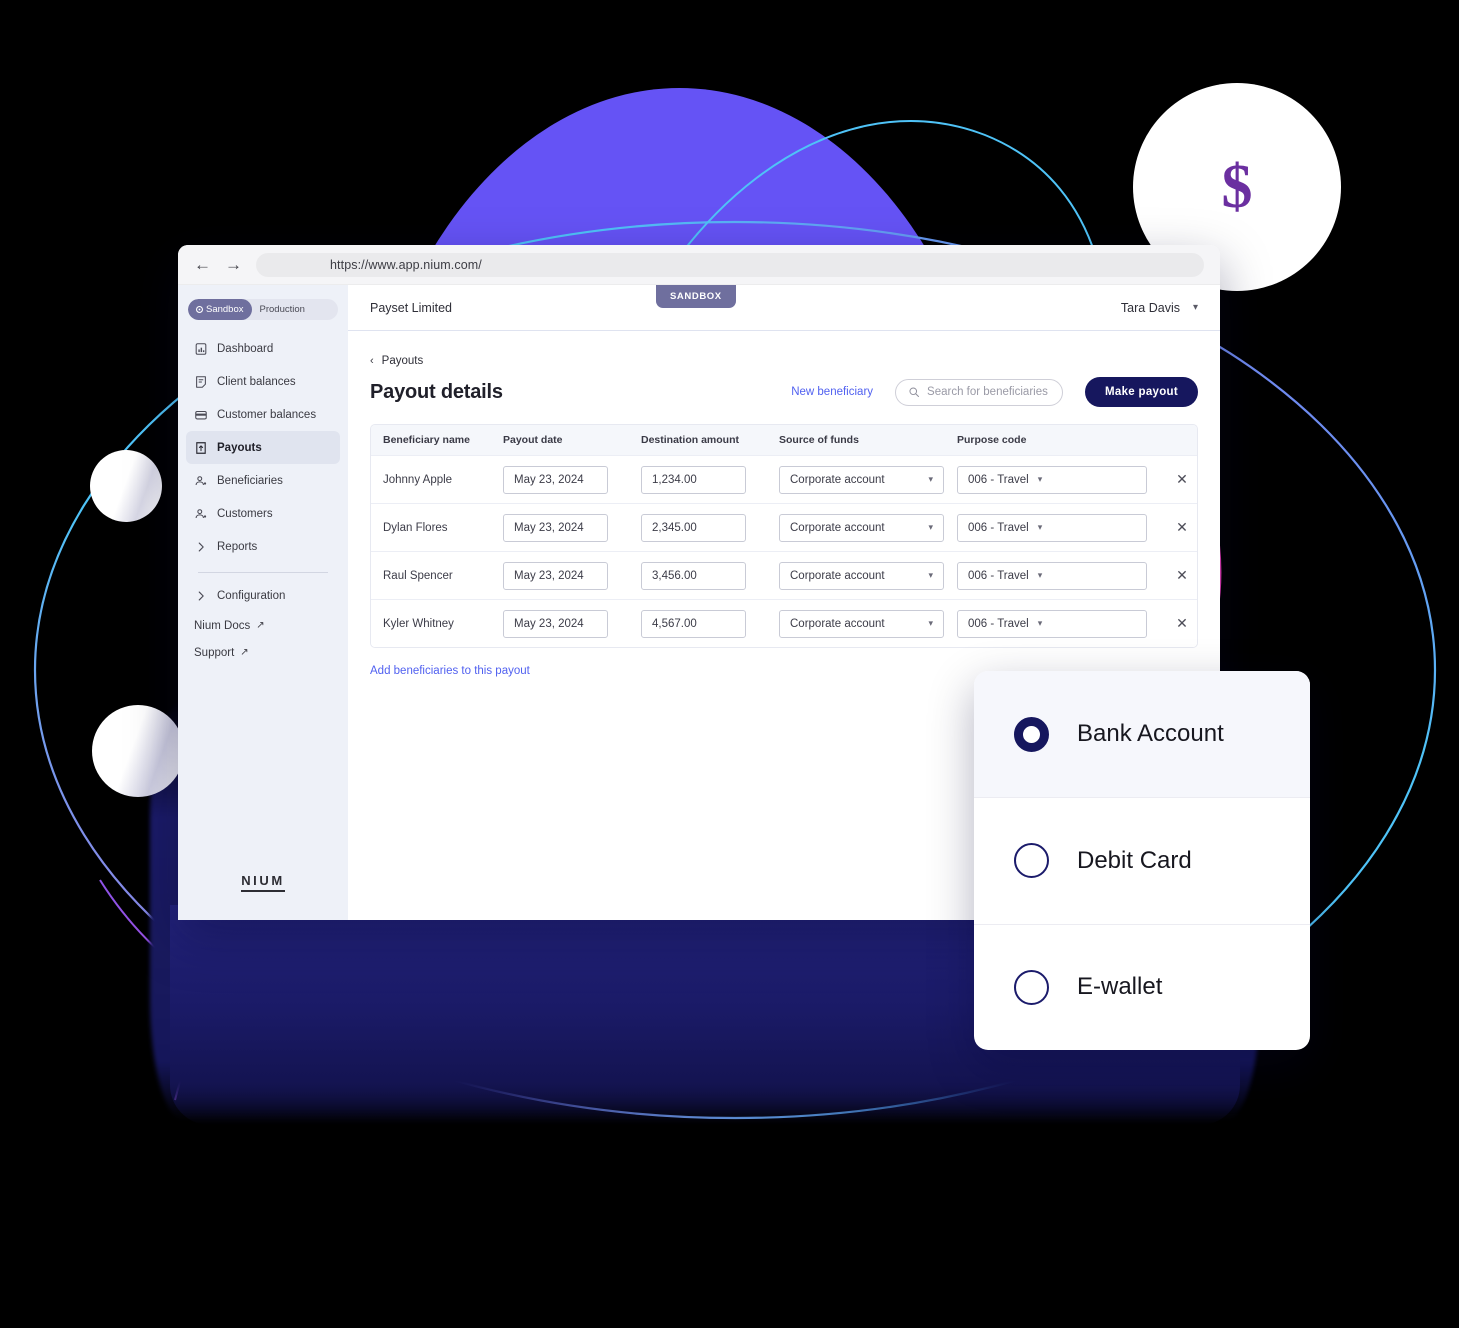 This screenshot has width=1459, height=1328. What do you see at coordinates (202, 264) in the screenshot?
I see `arrow-left-icon: ←` at bounding box center [202, 264].